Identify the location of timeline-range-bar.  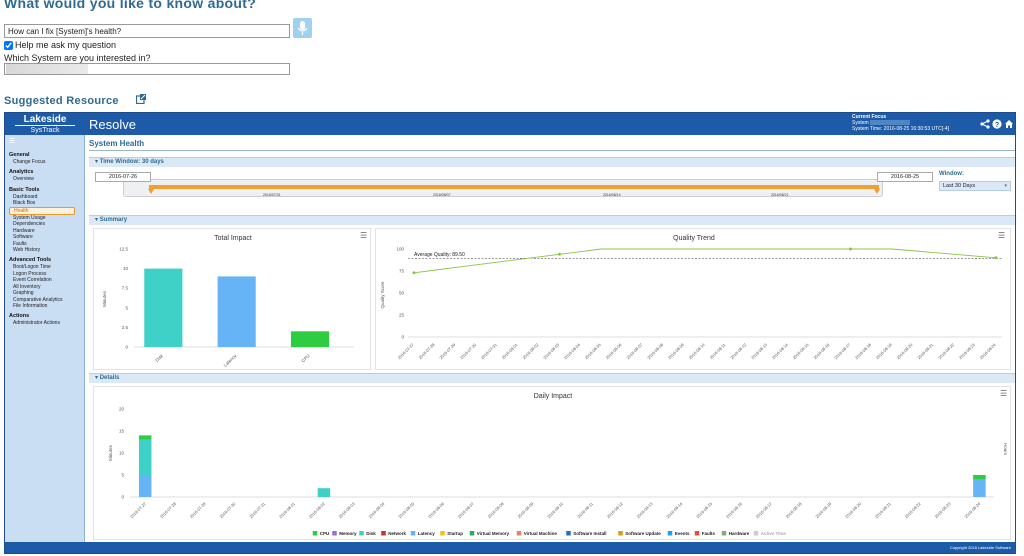
(514, 187).